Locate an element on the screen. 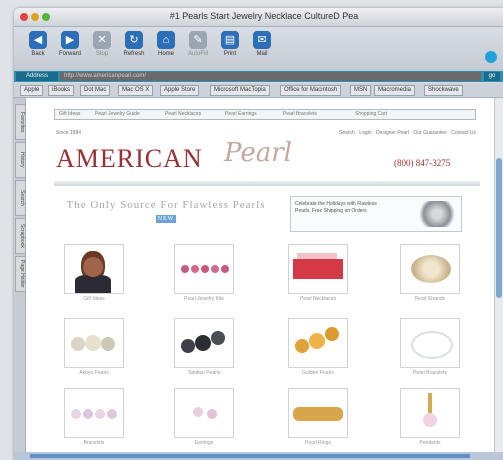  refresh-icon: ↻ is located at coordinates (134, 40).